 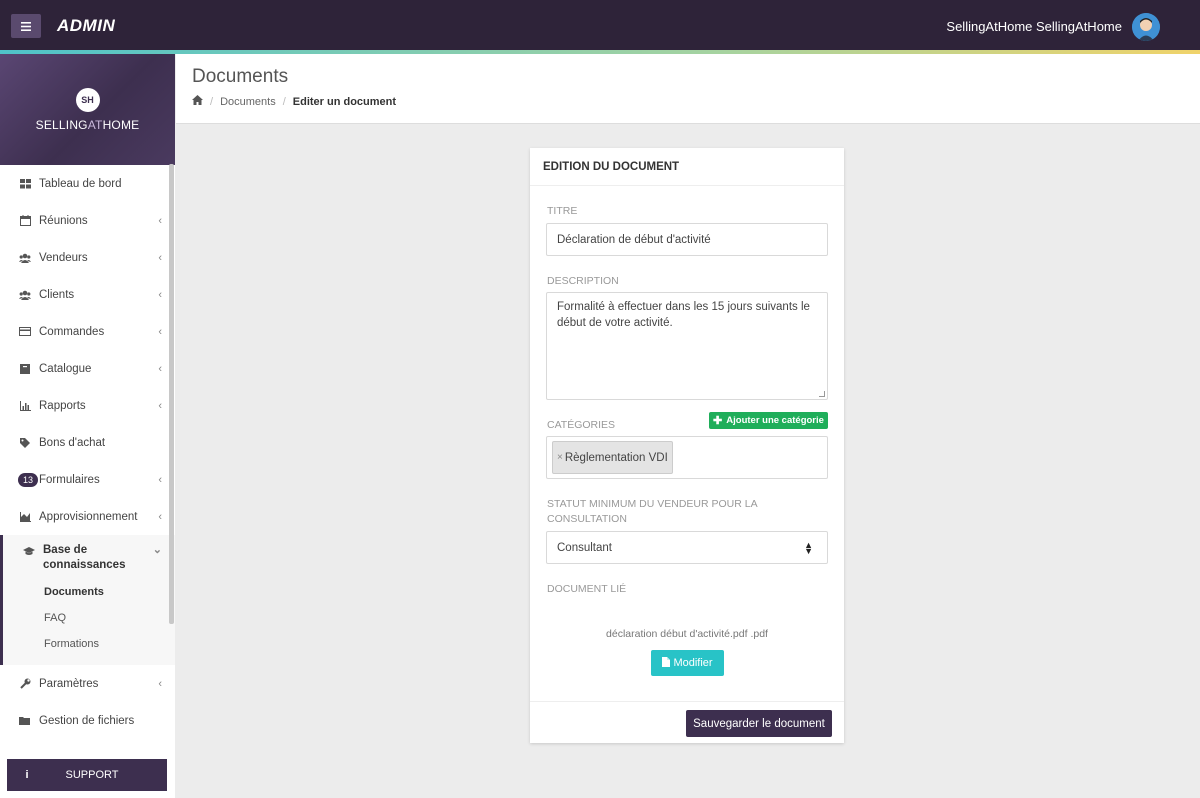 What do you see at coordinates (69, 479) in the screenshot?
I see `sidebar-item-label: Formulaires` at bounding box center [69, 479].